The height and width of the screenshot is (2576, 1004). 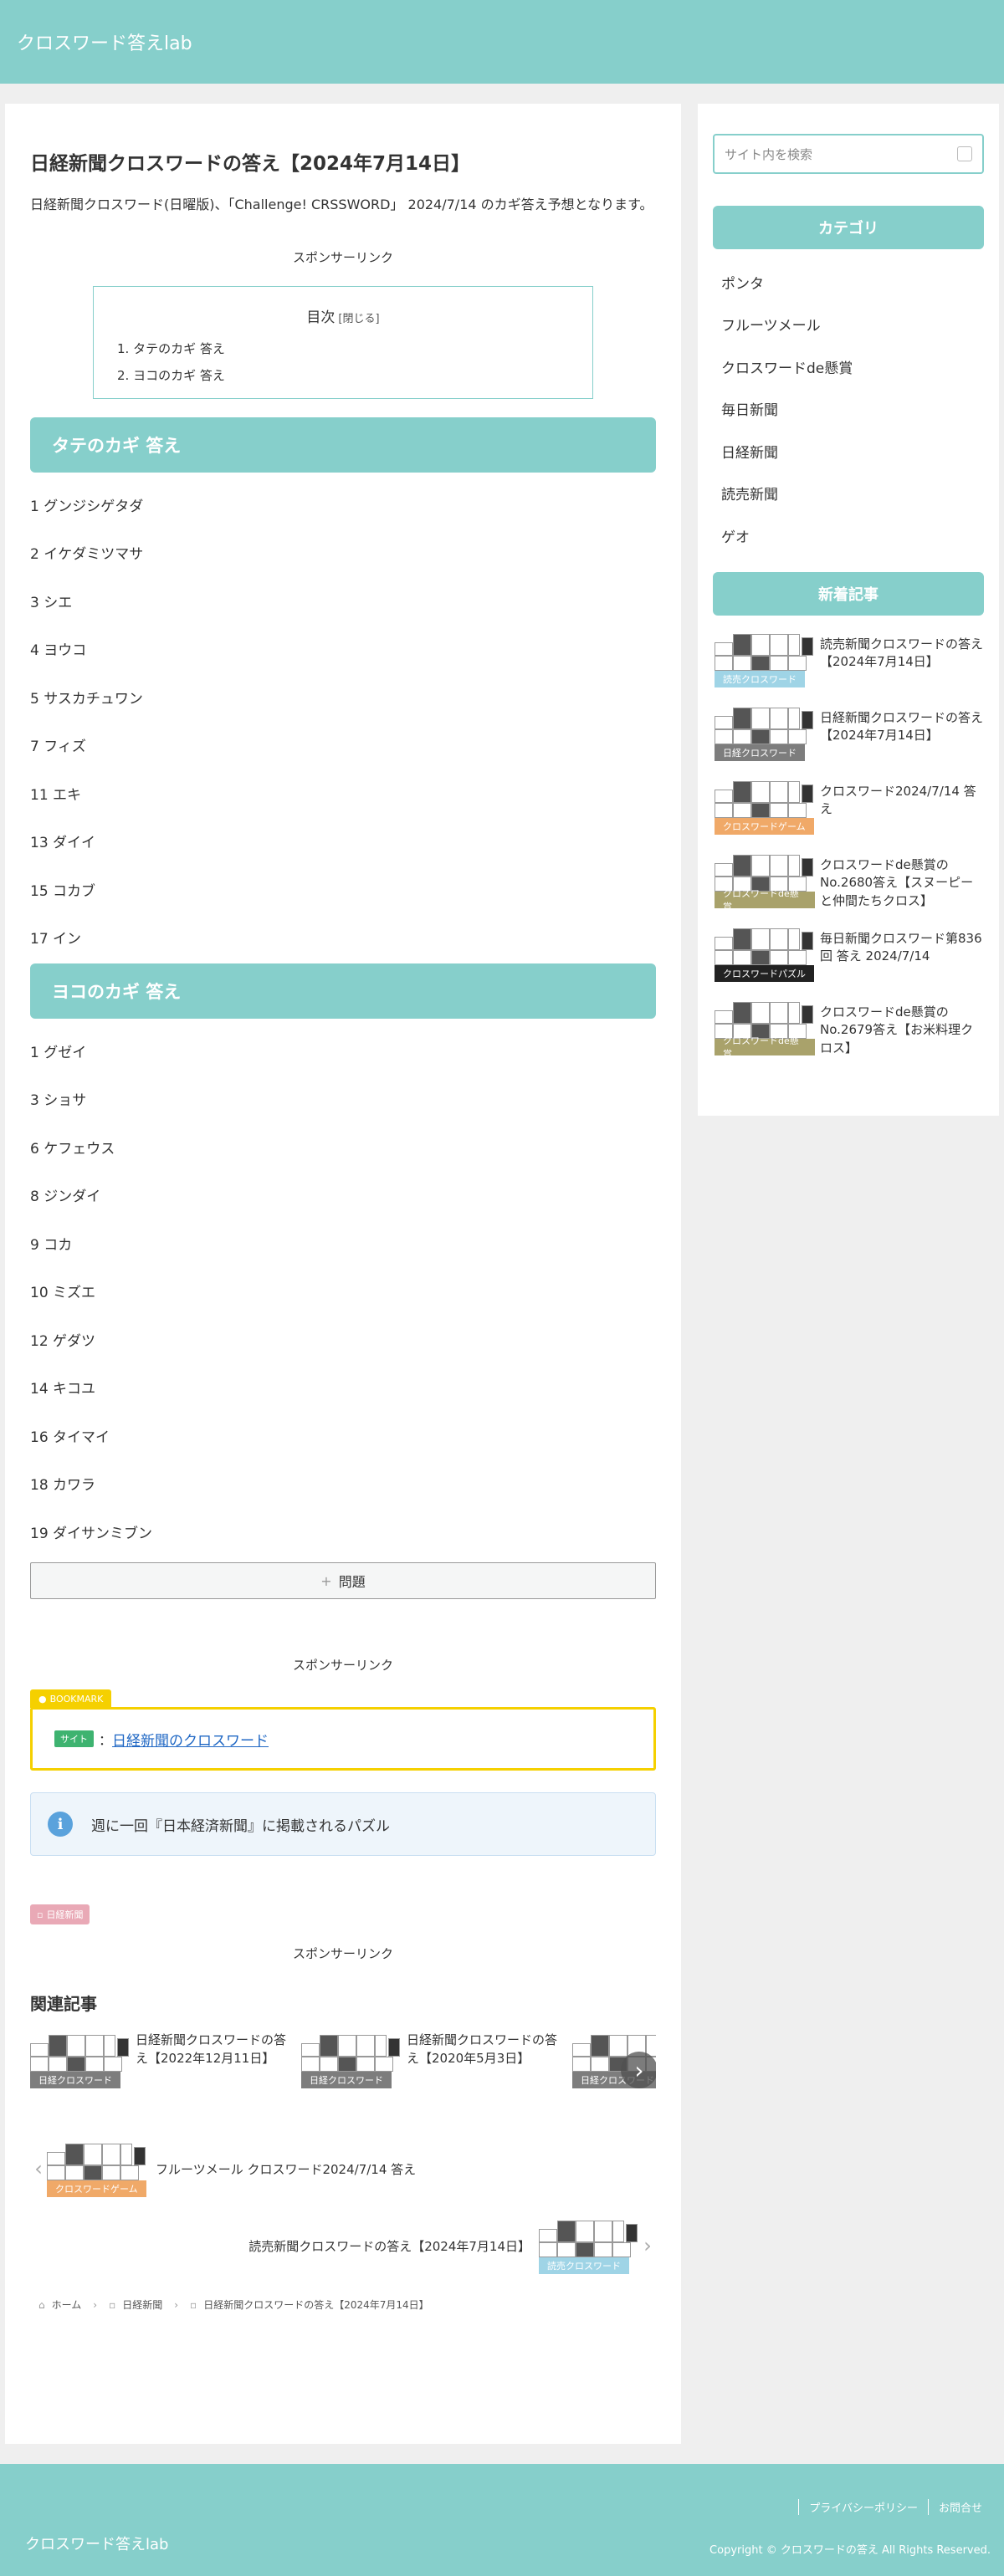 I want to click on answer-item: 16 タイマイ, so click(x=70, y=1437).